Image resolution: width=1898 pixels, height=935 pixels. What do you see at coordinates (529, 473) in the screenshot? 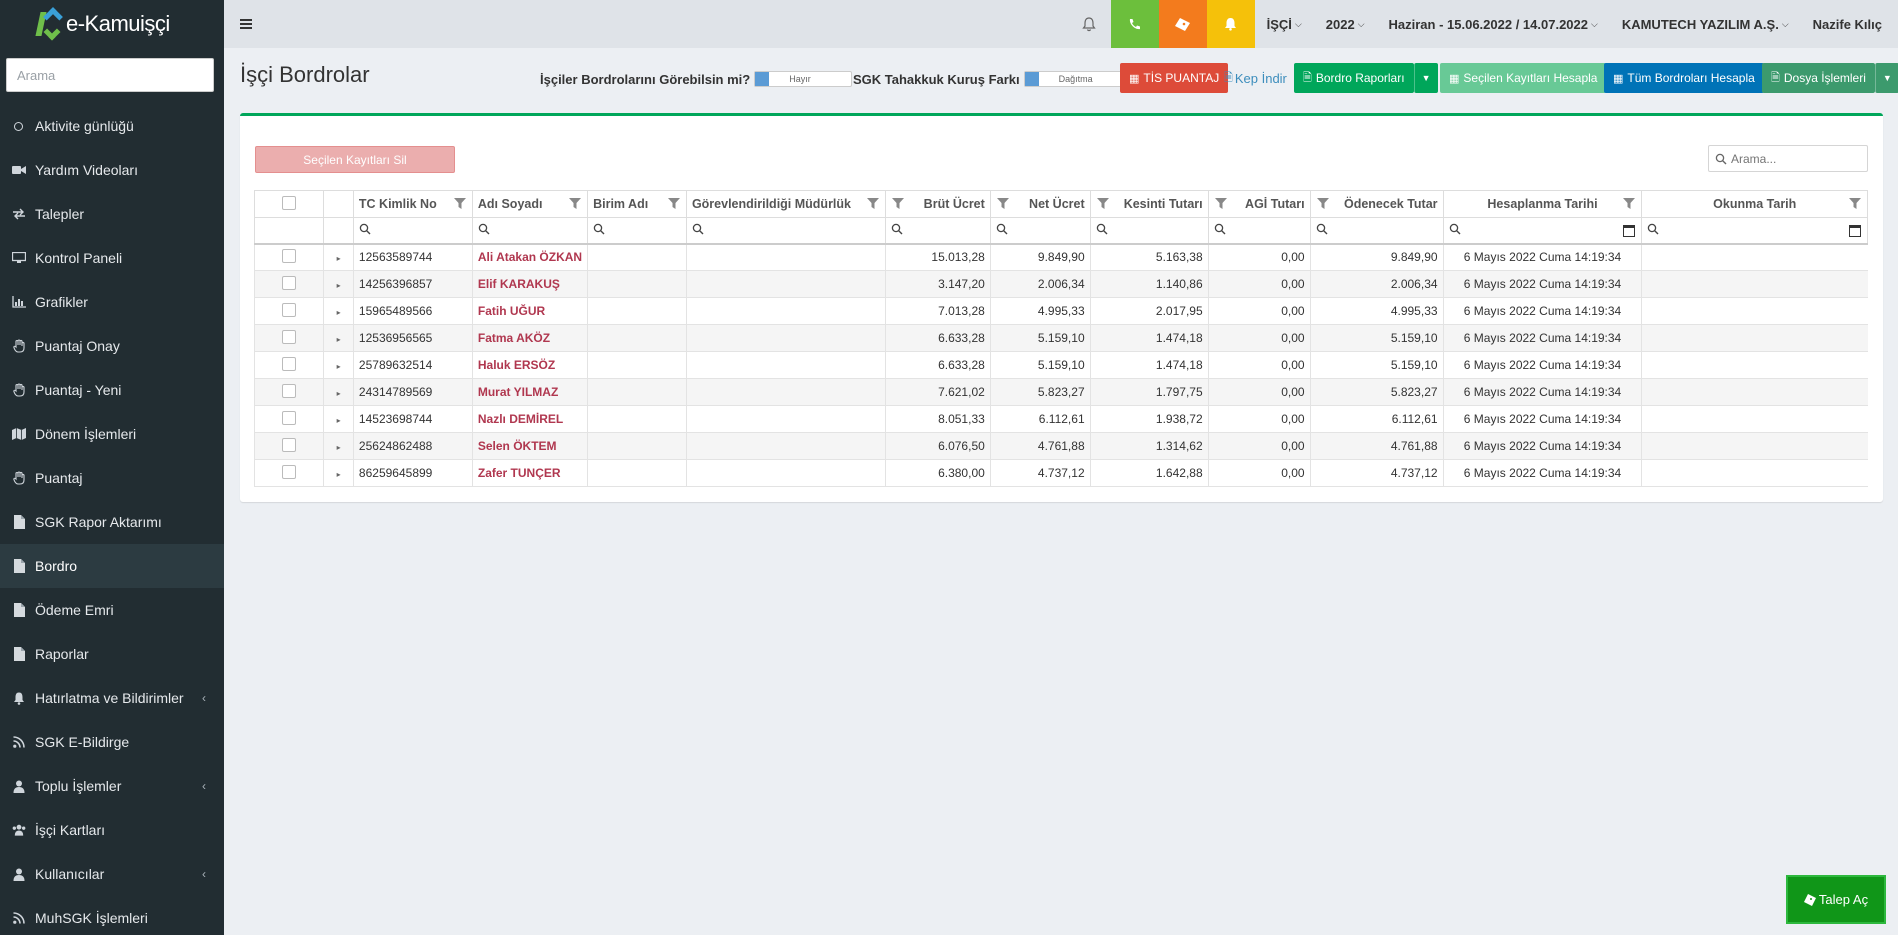
I see `cell-name: Zafer TUNÇER` at bounding box center [529, 473].